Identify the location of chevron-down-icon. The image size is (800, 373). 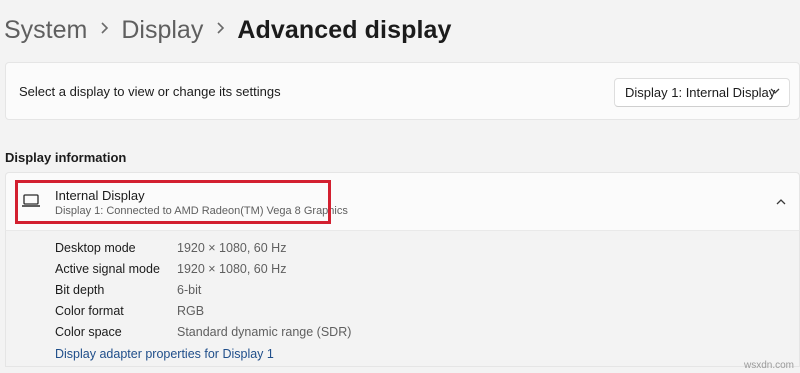
(775, 91).